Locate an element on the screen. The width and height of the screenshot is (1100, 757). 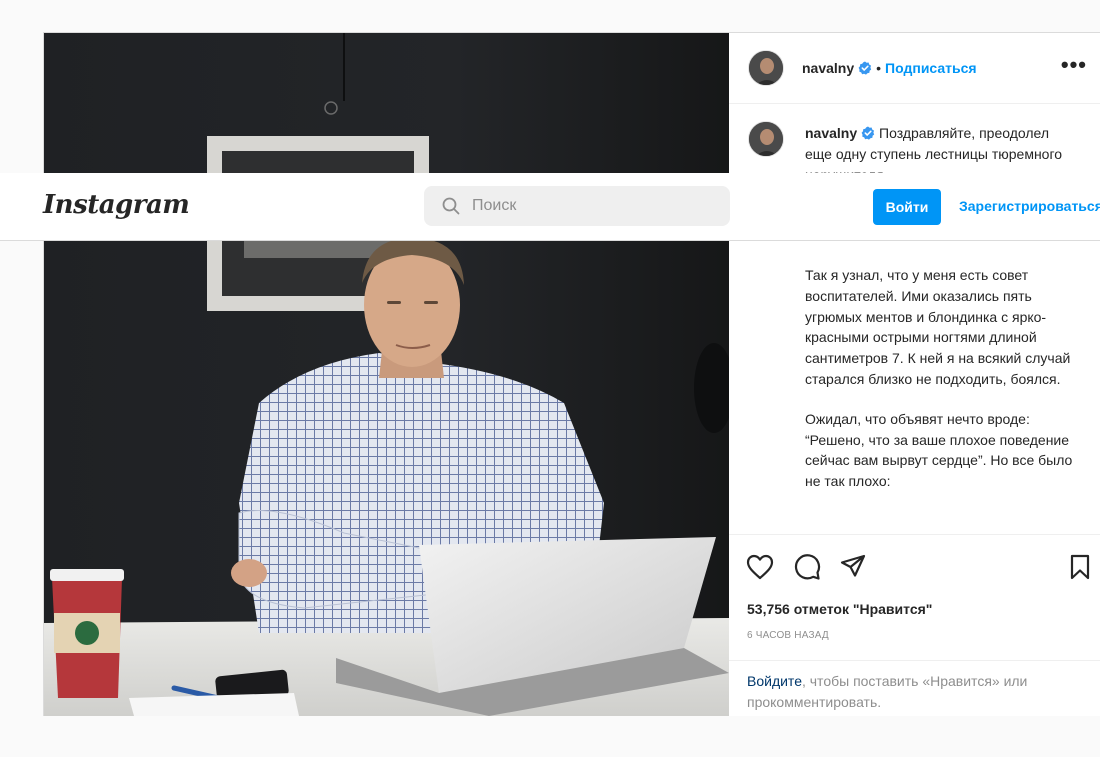
bookmark-icon is located at coordinates (1080, 567).